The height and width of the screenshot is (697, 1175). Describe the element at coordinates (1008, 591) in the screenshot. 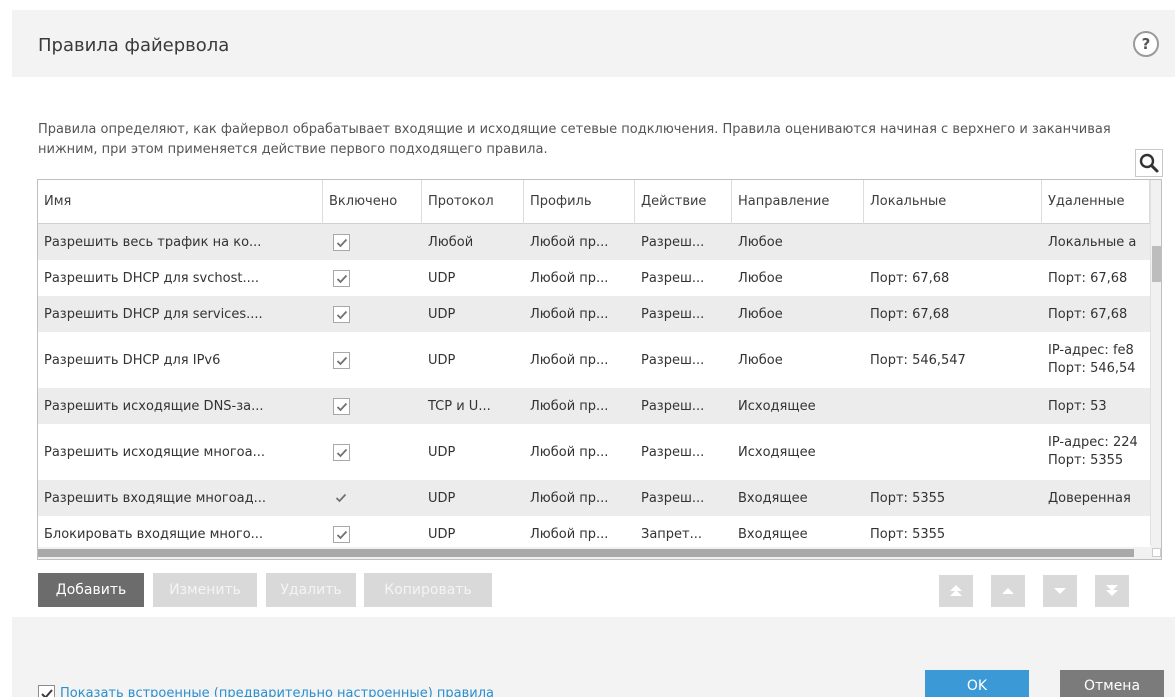

I see `move-up-button` at that location.